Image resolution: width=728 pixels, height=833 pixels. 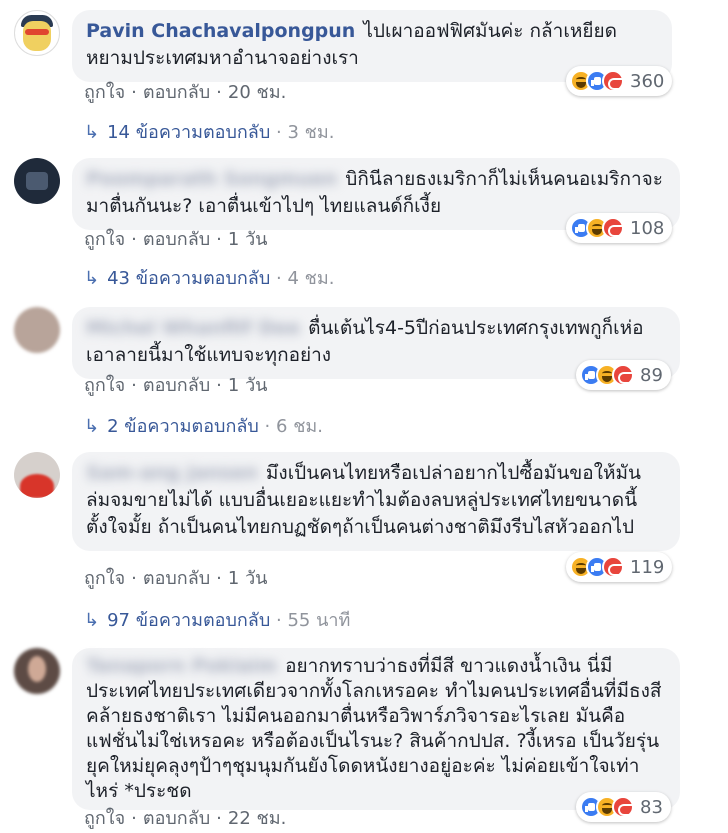 What do you see at coordinates (319, 620) in the screenshot?
I see `replies-time: 55 นาที` at bounding box center [319, 620].